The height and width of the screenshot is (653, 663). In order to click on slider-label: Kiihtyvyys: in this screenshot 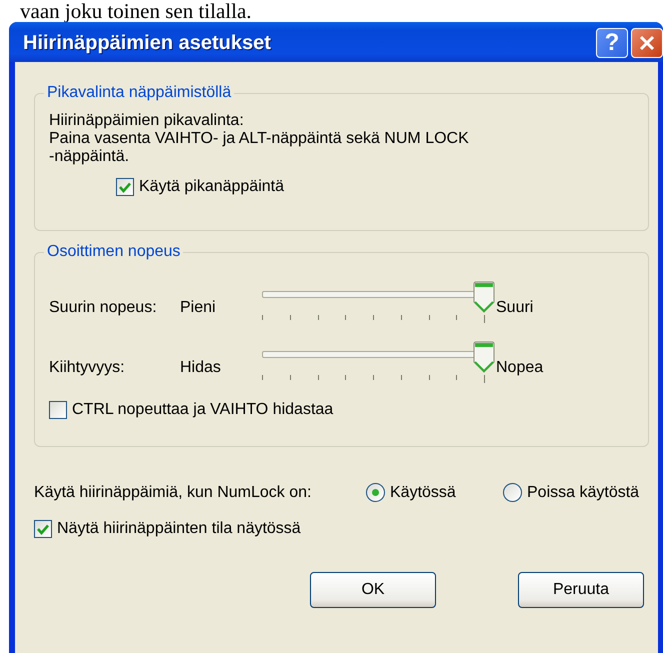, I will do `click(87, 367)`.